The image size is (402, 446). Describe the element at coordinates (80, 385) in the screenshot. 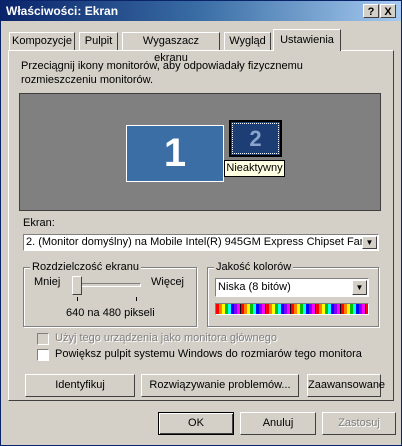

I see `identify-button: Identyfikuj` at that location.